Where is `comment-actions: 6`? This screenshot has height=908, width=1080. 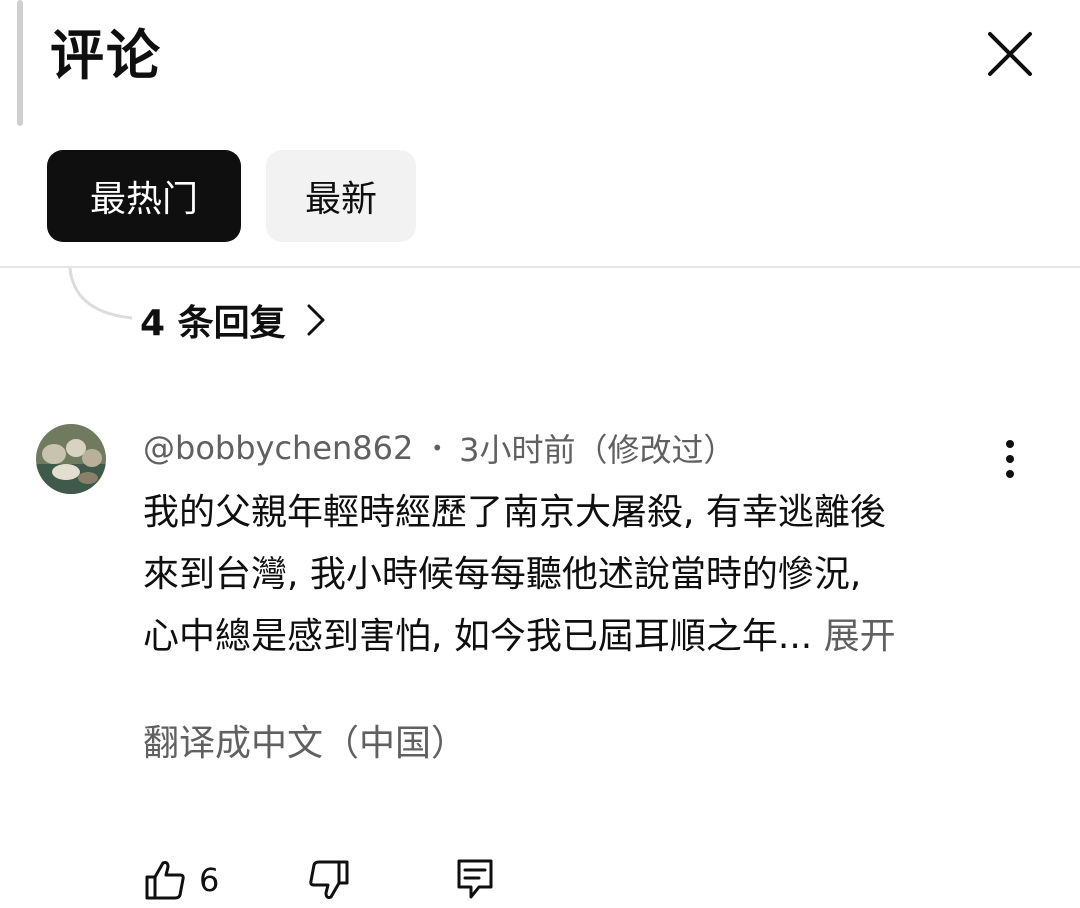 comment-actions: 6 is located at coordinates (319, 880).